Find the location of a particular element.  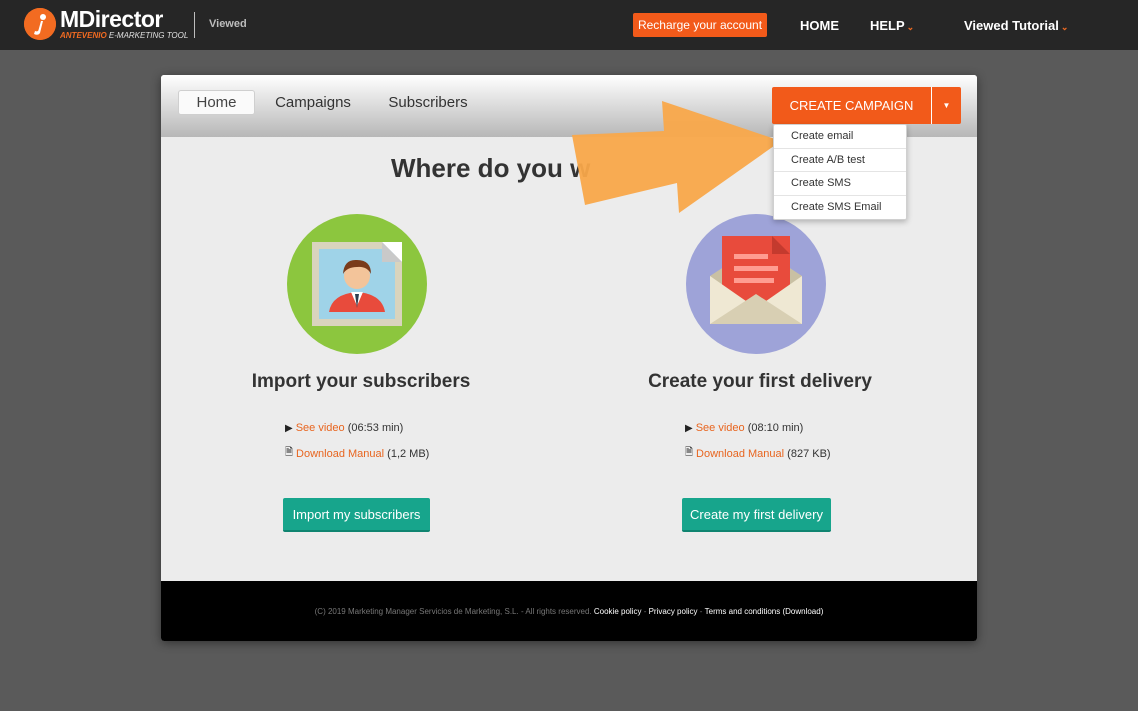

menu-item-create-sms-email: Create SMS Email is located at coordinates (840, 208).